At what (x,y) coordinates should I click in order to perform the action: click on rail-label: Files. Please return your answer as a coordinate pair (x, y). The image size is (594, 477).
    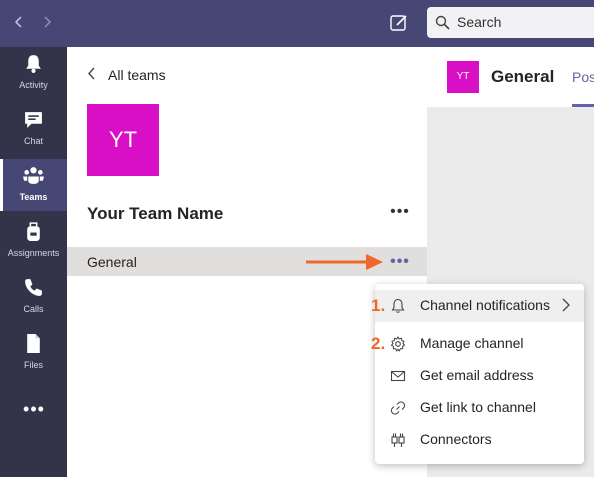
    Looking at the image, I should click on (33, 365).